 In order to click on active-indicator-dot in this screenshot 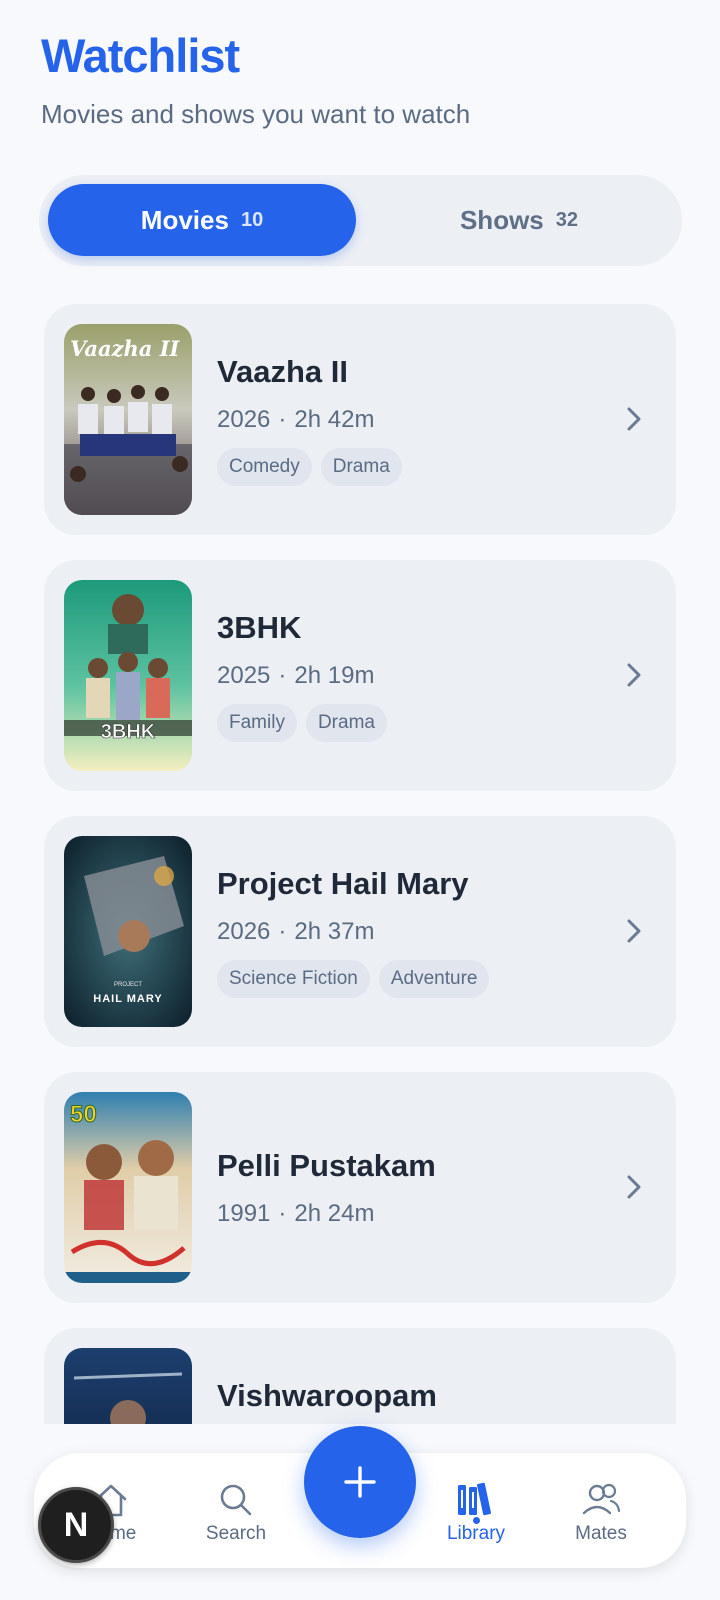, I will do `click(476, 1520)`.